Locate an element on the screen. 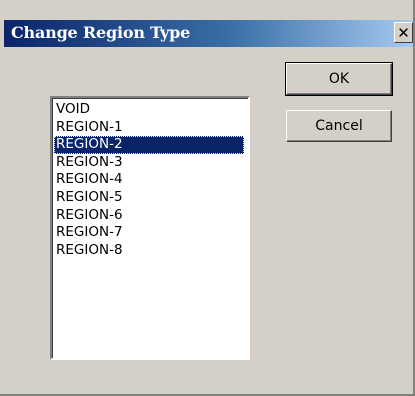 The image size is (415, 396). list-item-region-3: REGION-3 is located at coordinates (149, 163).